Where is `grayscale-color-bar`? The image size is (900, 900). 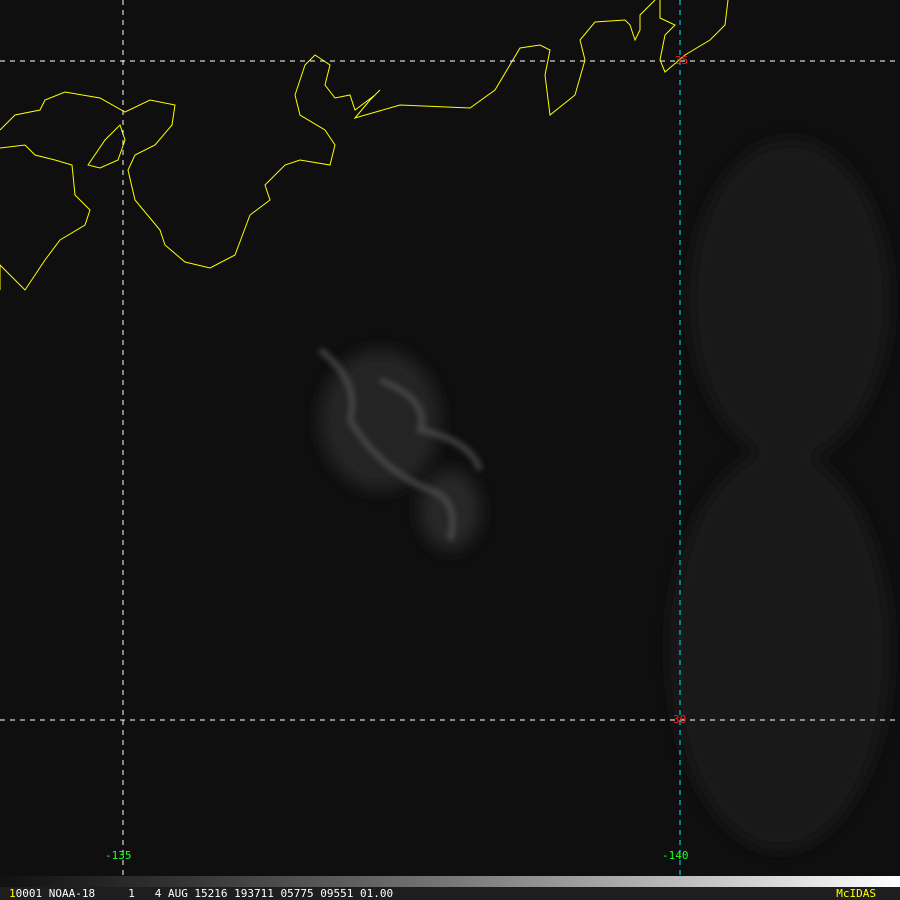 grayscale-color-bar is located at coordinates (450, 881).